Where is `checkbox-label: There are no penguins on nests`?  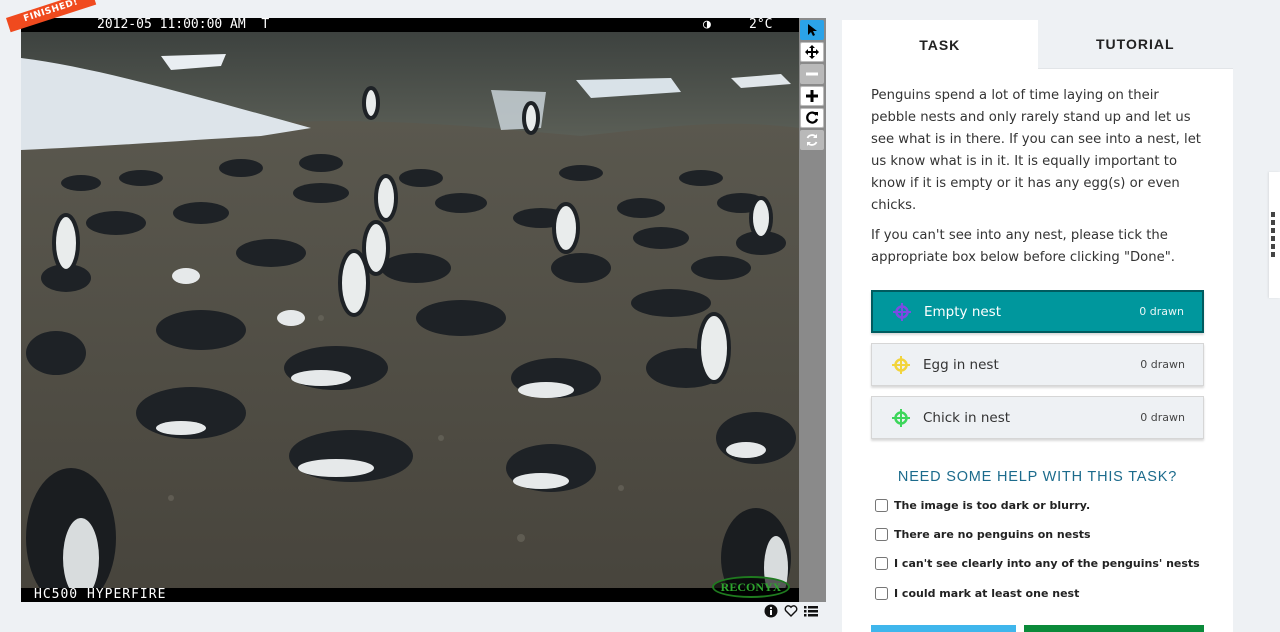 checkbox-label: There are no penguins on nests is located at coordinates (992, 534).